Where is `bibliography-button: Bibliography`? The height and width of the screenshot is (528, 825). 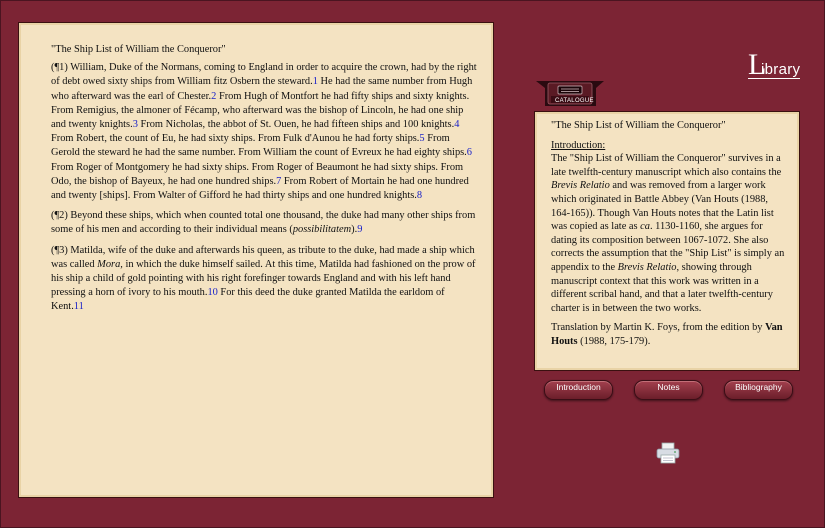 bibliography-button: Bibliography is located at coordinates (758, 390).